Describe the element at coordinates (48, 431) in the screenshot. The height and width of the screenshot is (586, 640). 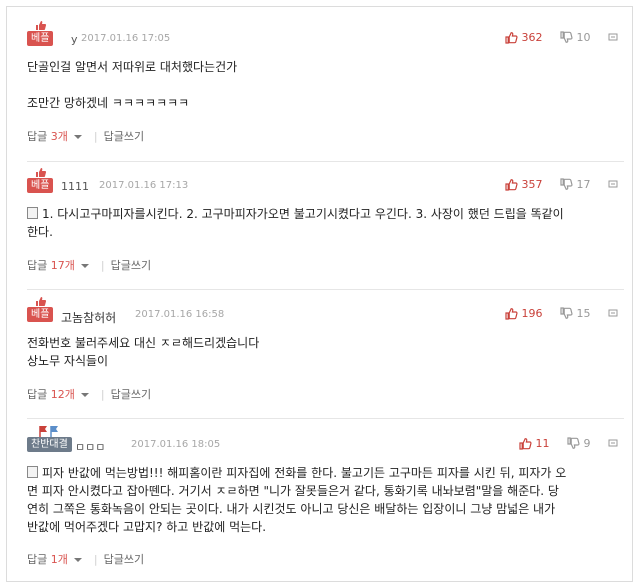
I see `flag-icon` at that location.